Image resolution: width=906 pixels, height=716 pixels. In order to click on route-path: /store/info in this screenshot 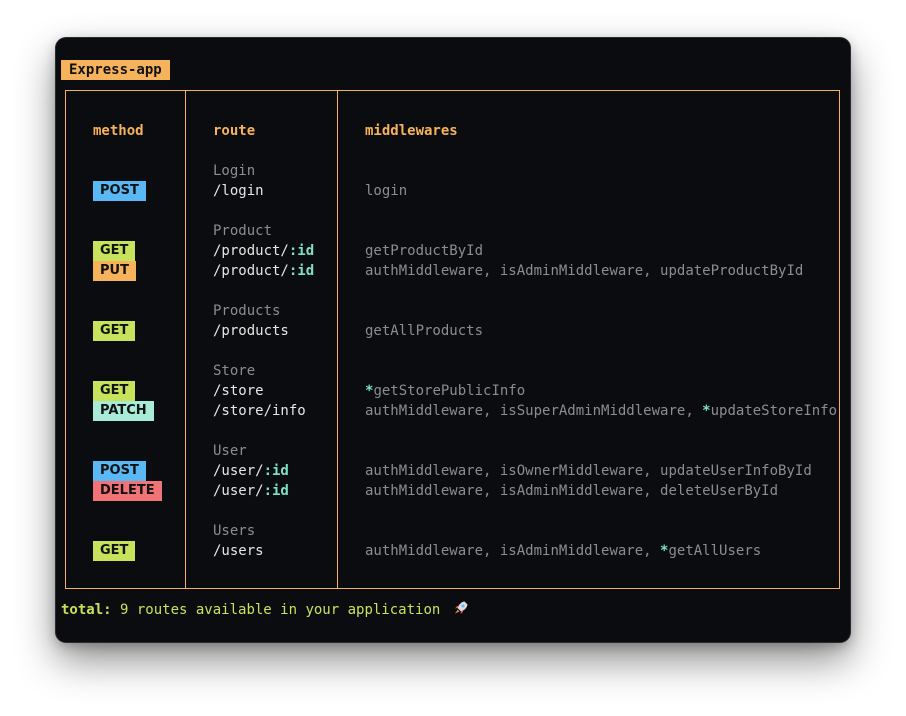, I will do `click(259, 411)`.